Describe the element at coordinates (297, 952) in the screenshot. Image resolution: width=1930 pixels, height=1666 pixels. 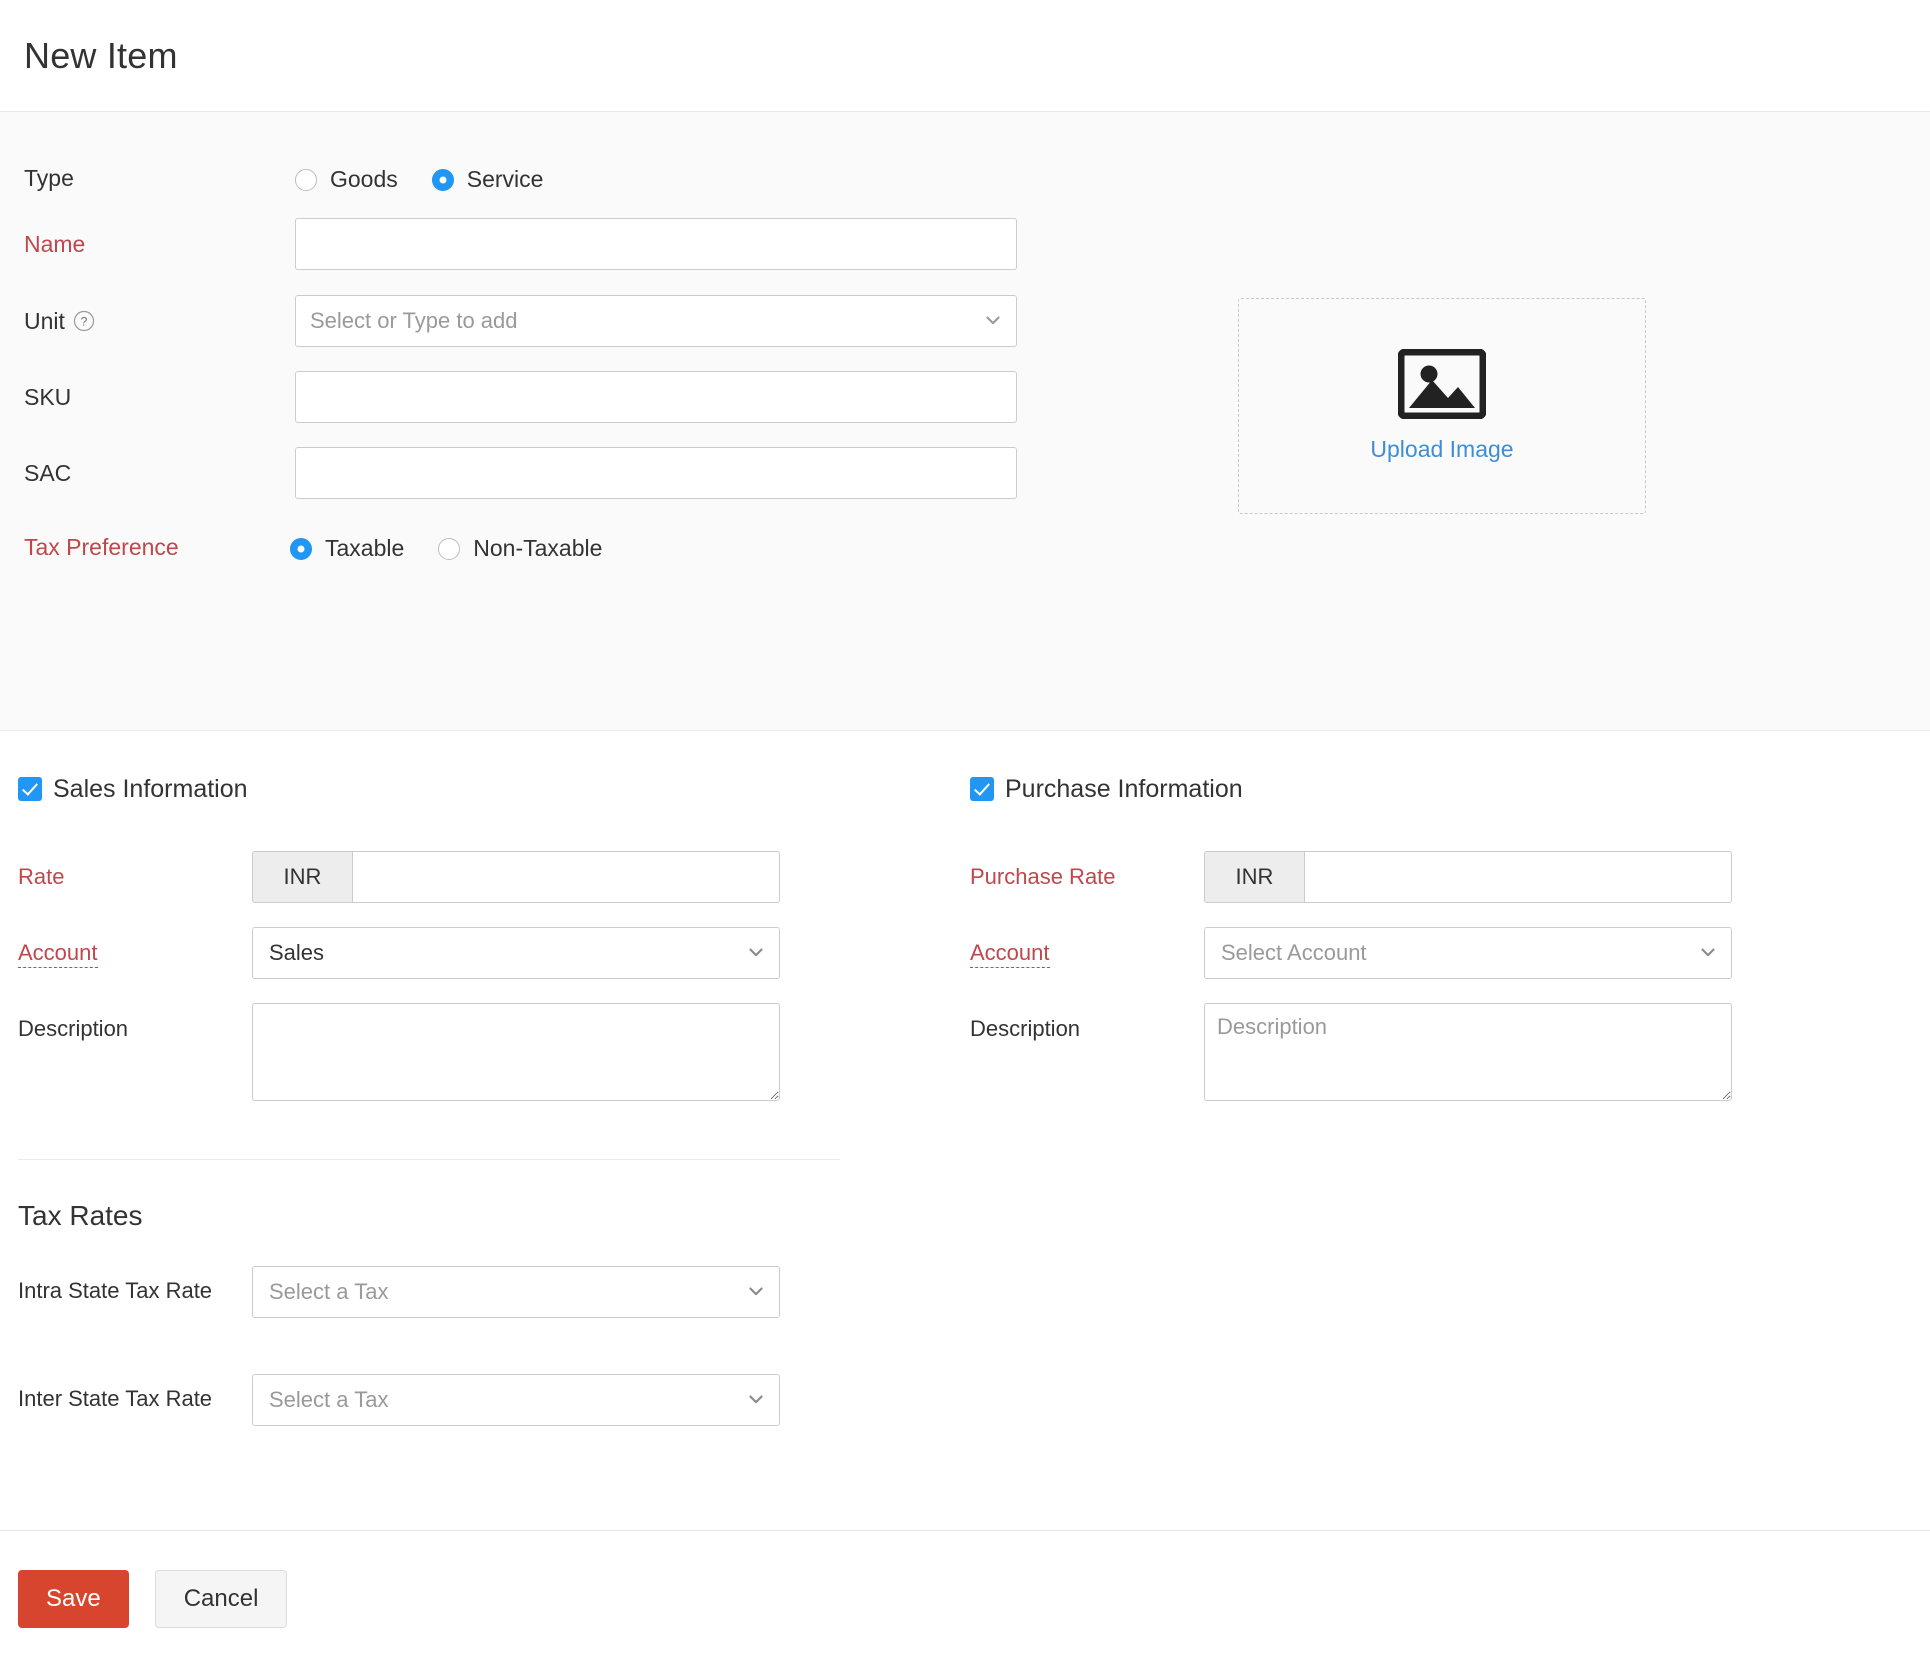
I see `sales-account-value: Sales` at that location.